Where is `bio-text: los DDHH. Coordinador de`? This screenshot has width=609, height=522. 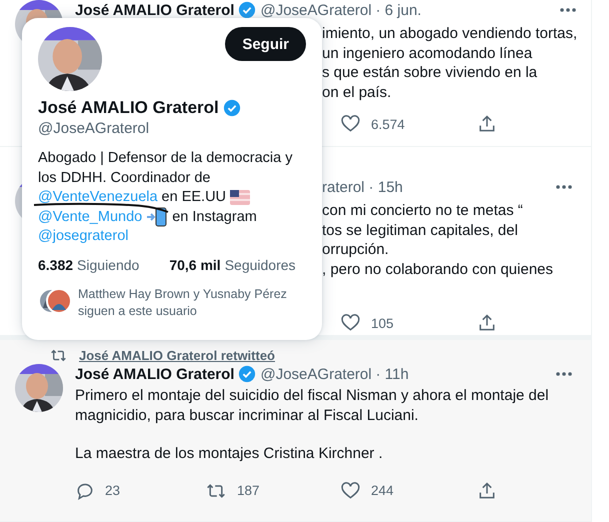
bio-text: los DDHH. Coordinador de is located at coordinates (124, 178).